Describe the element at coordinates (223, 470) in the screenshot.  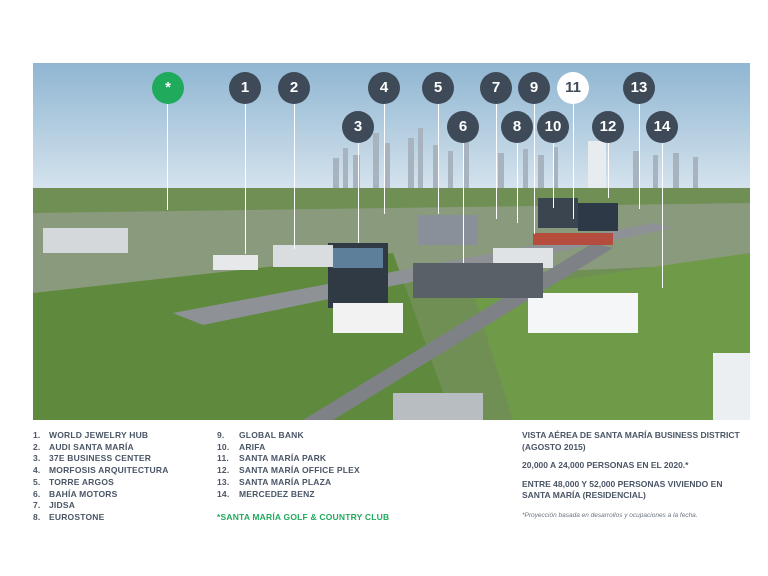
I see `legend-num: 12.` at that location.